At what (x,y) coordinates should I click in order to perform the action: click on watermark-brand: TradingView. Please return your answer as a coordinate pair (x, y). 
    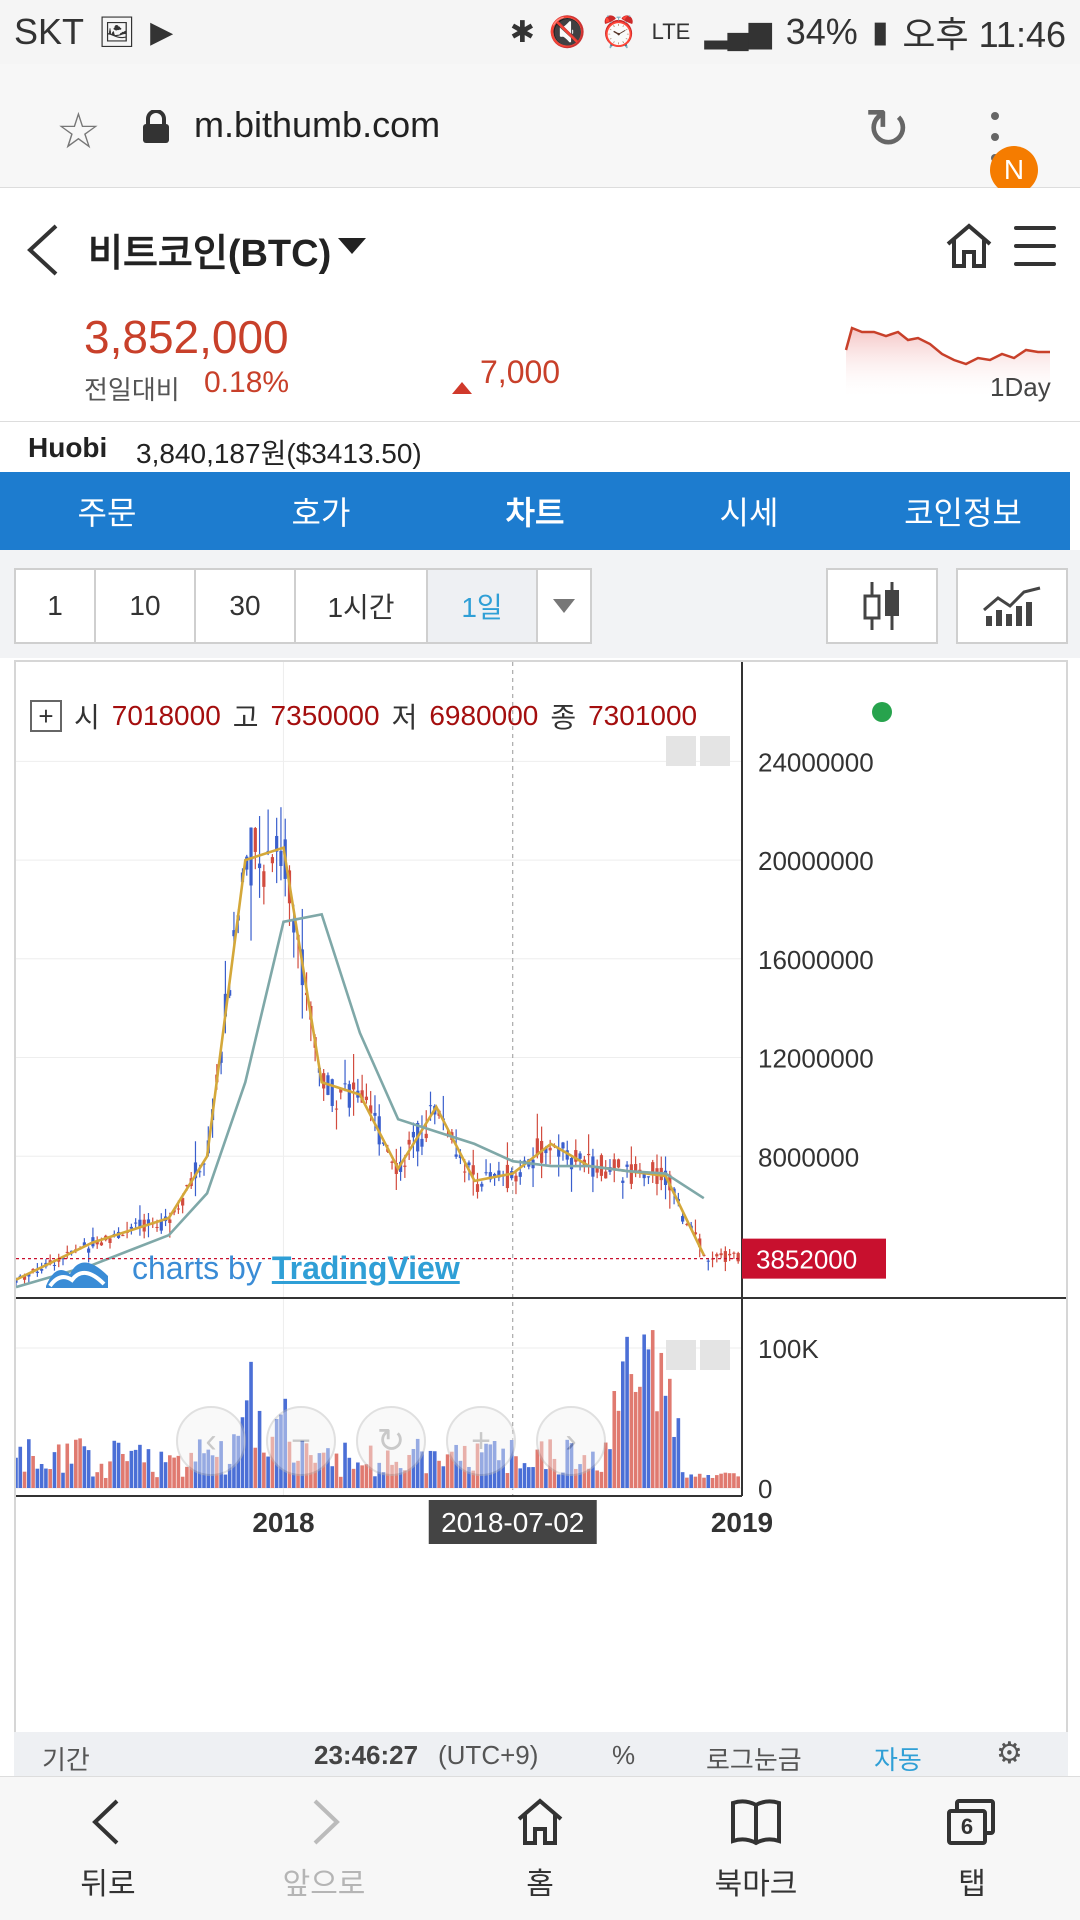
    Looking at the image, I should click on (366, 1268).